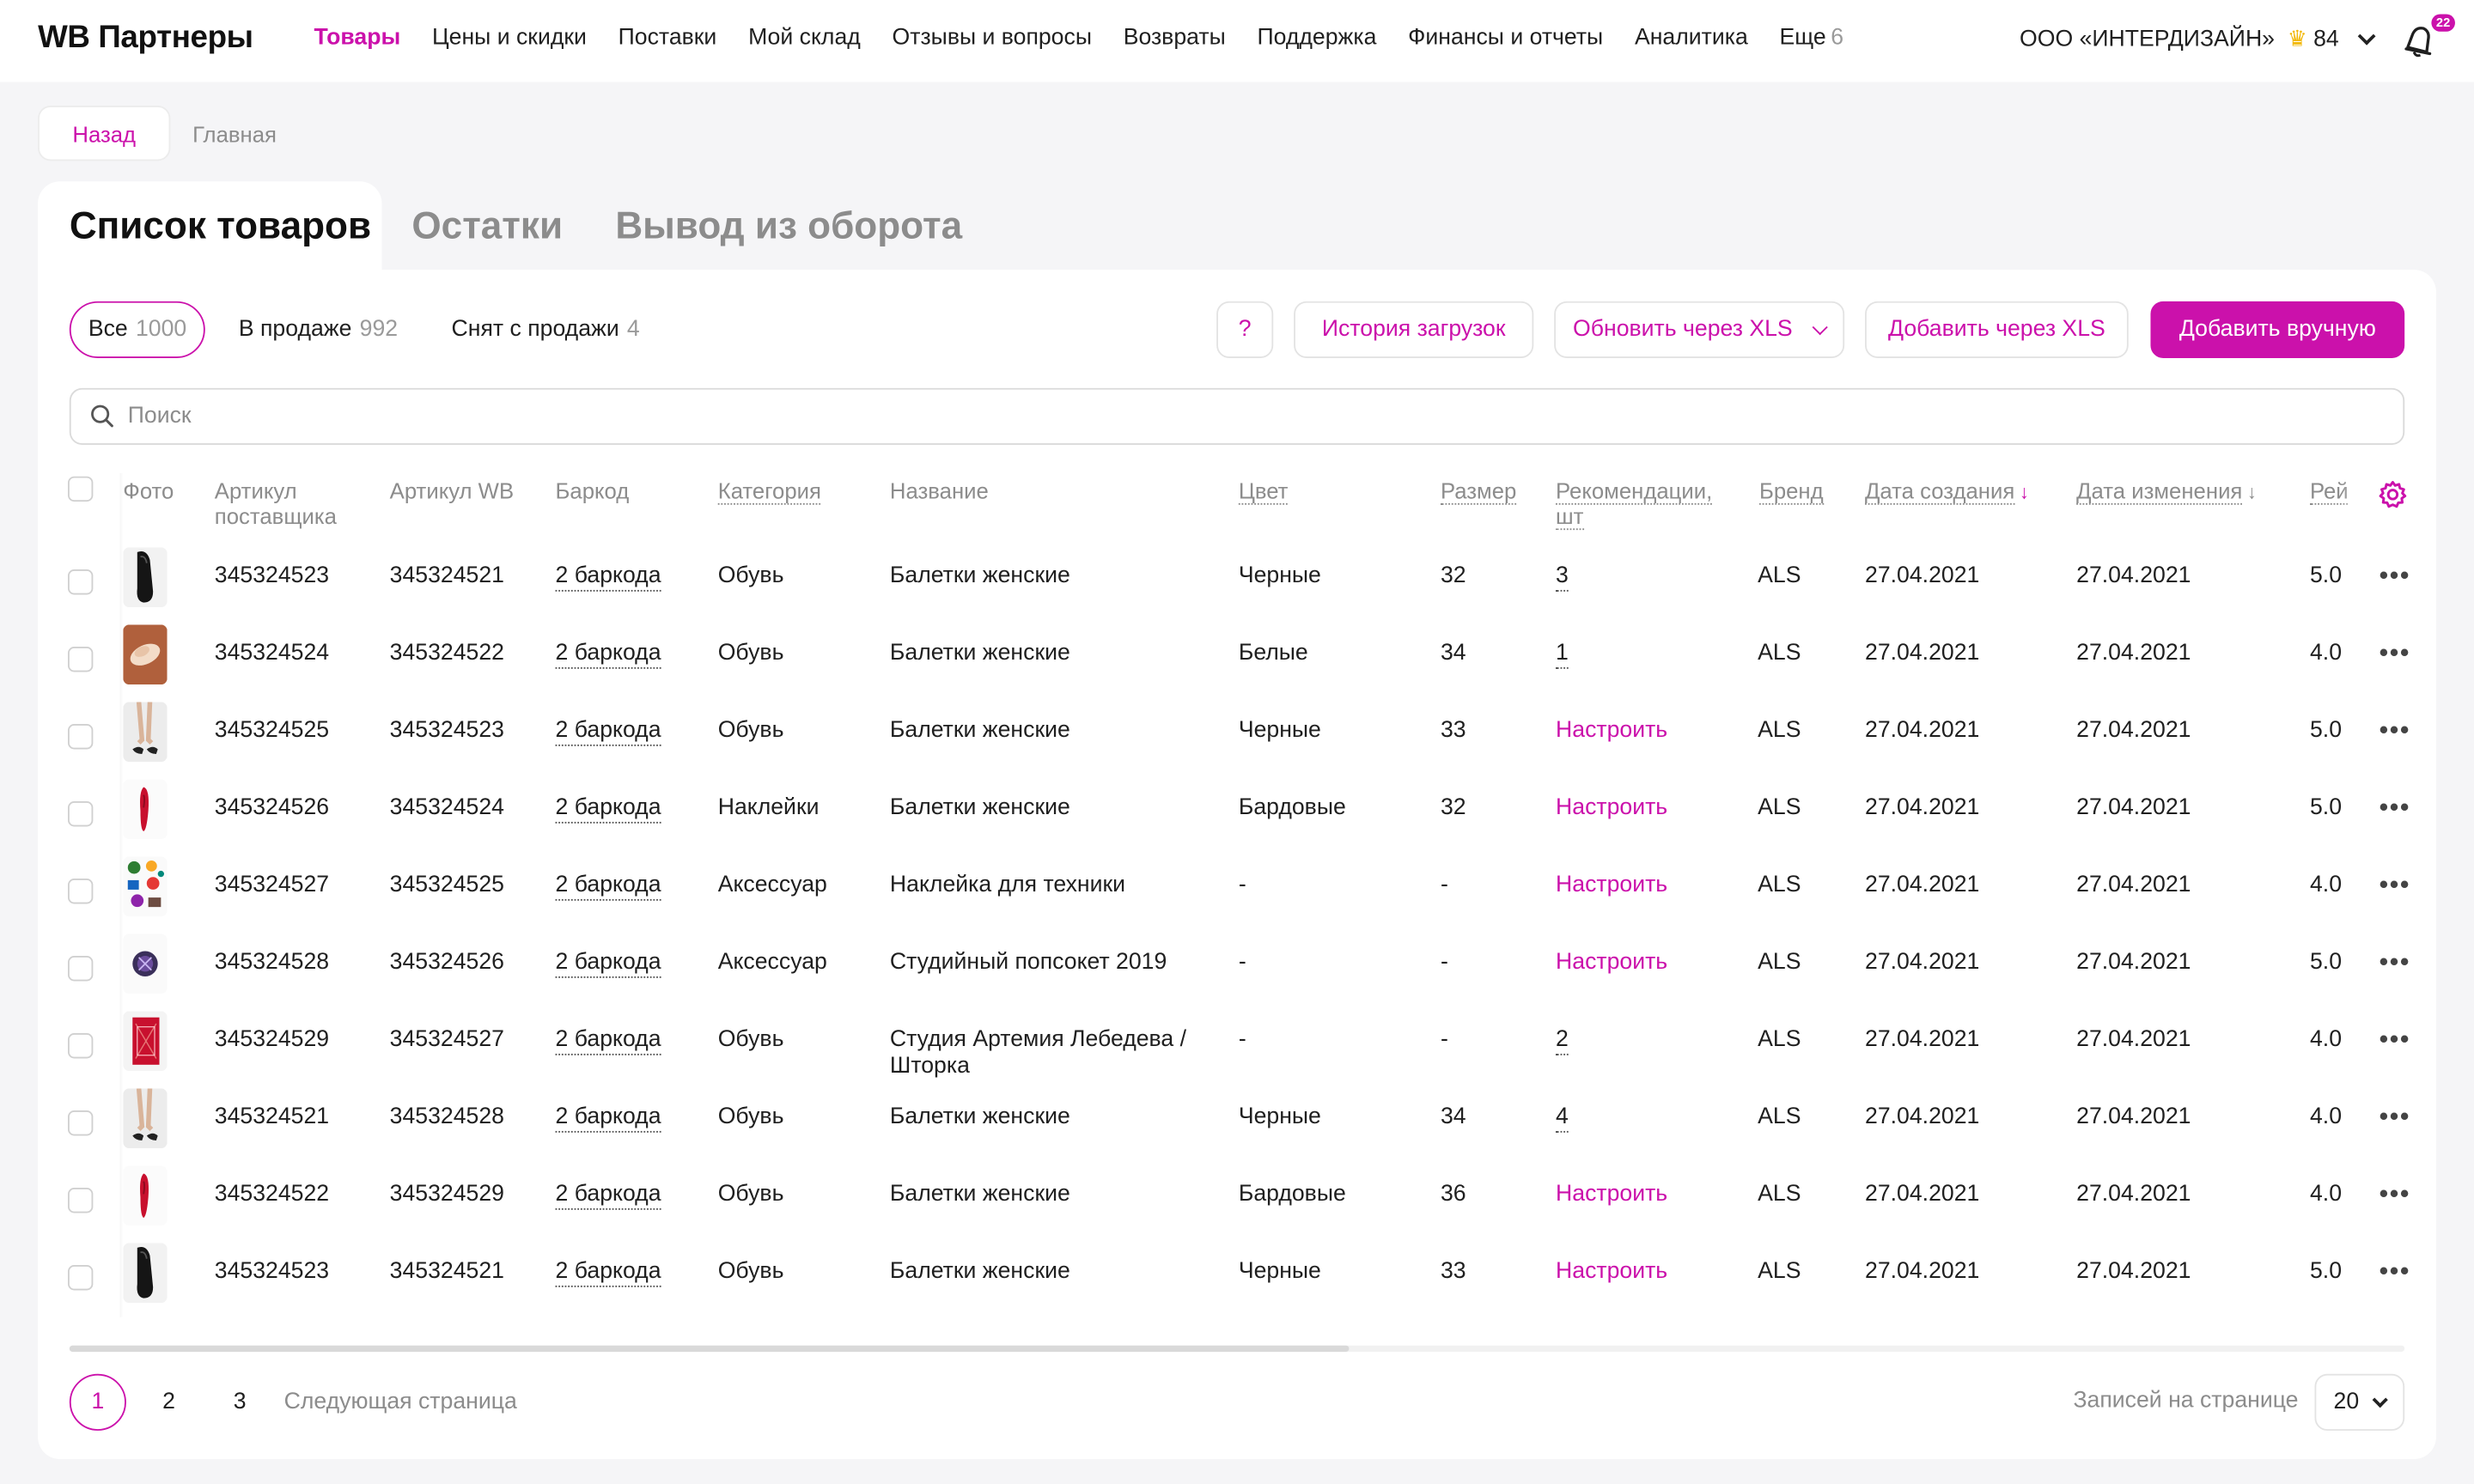  I want to click on recommendations-count: 2, so click(1562, 1041).